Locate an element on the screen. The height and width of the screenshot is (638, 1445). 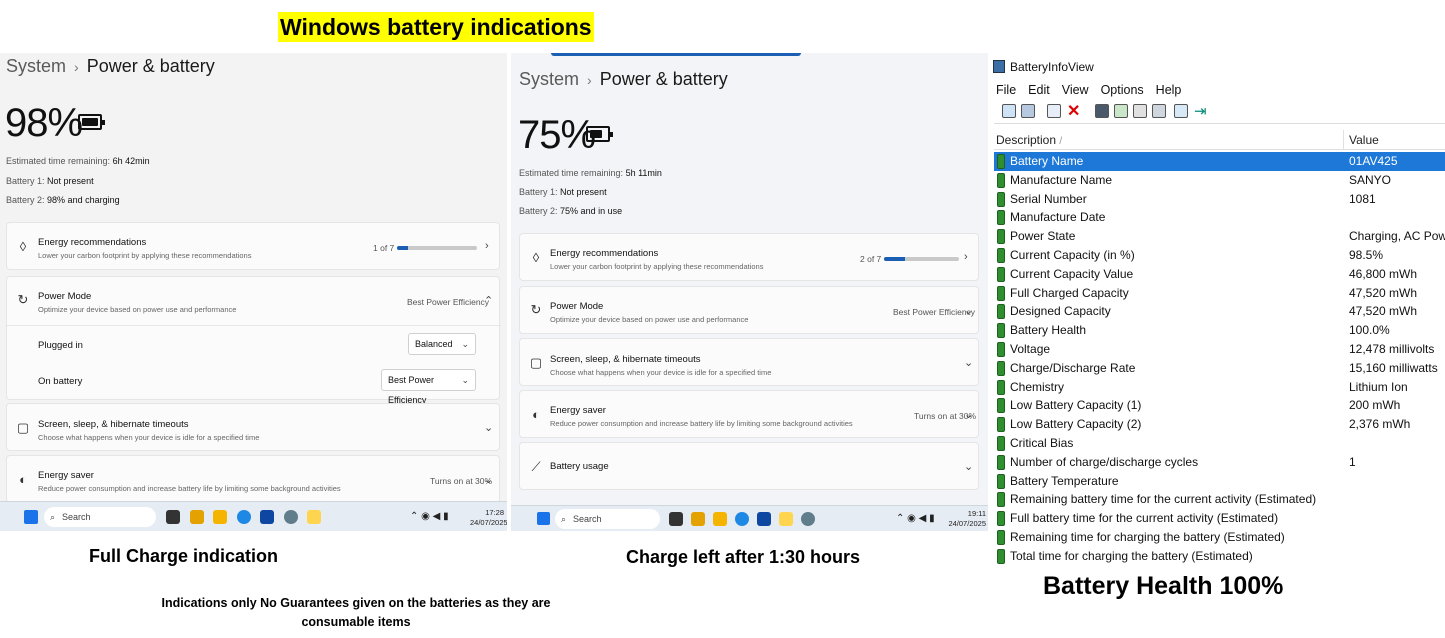
save-icon is located at coordinates (1102, 111).